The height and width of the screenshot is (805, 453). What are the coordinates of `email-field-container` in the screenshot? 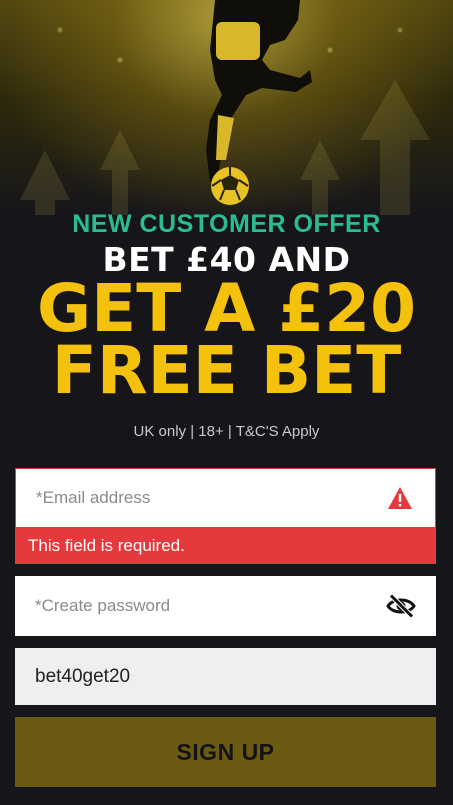 It's located at (225, 497).